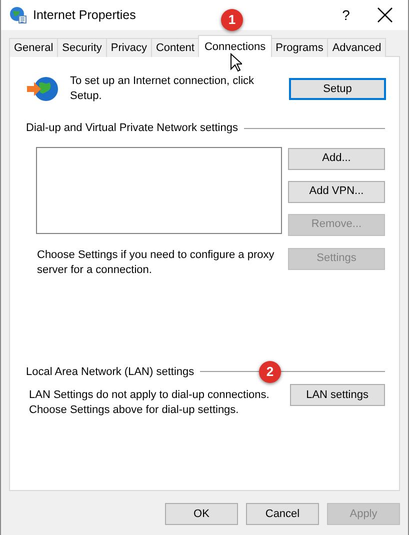  I want to click on lan-settings-button: LAN settings, so click(337, 395).